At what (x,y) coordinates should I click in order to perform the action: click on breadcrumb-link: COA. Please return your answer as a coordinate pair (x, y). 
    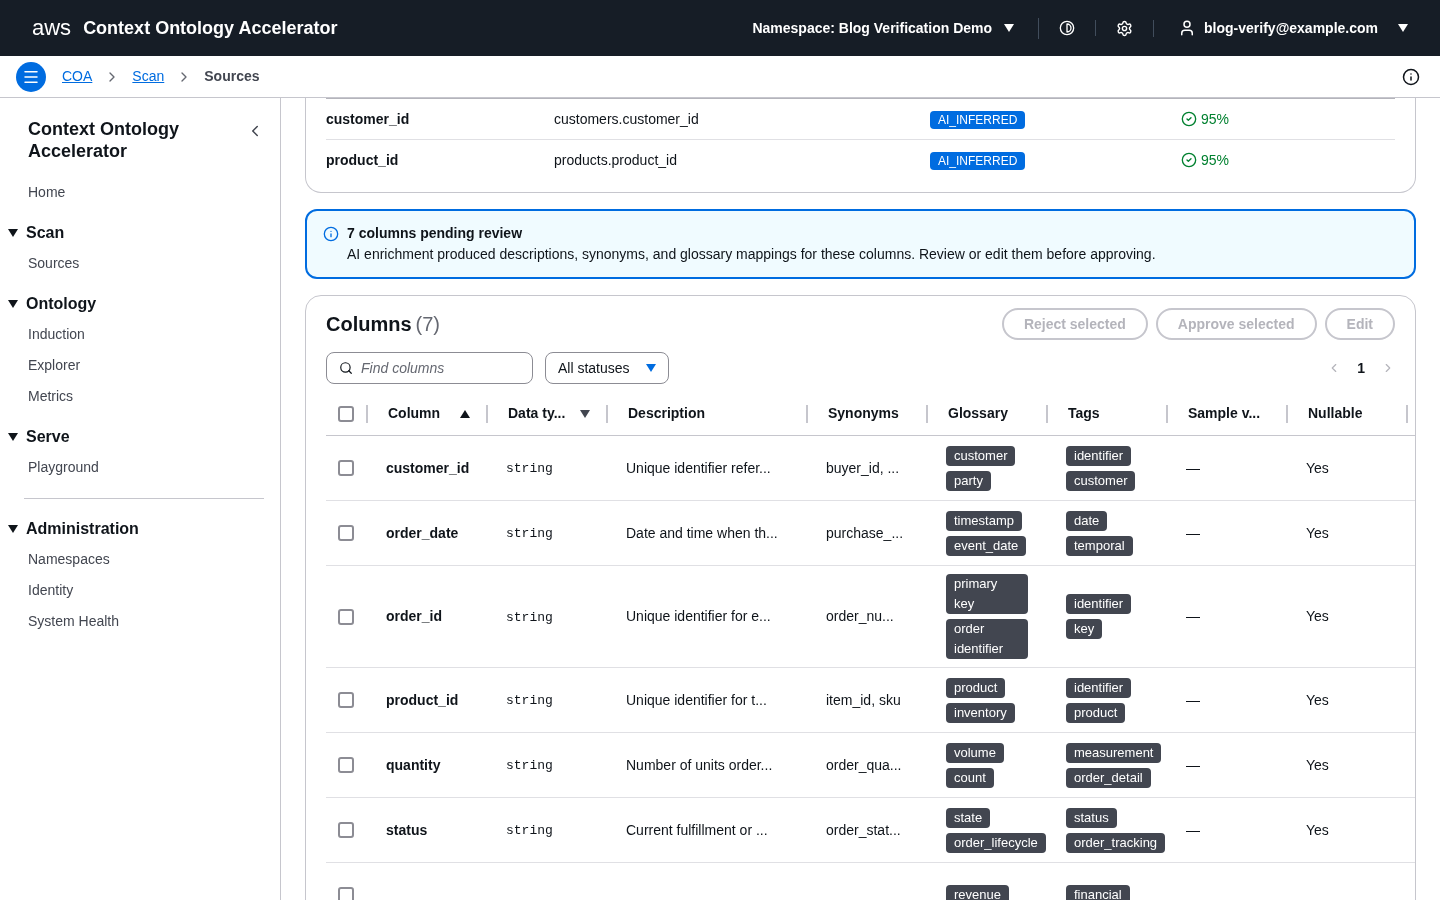
    Looking at the image, I should click on (77, 76).